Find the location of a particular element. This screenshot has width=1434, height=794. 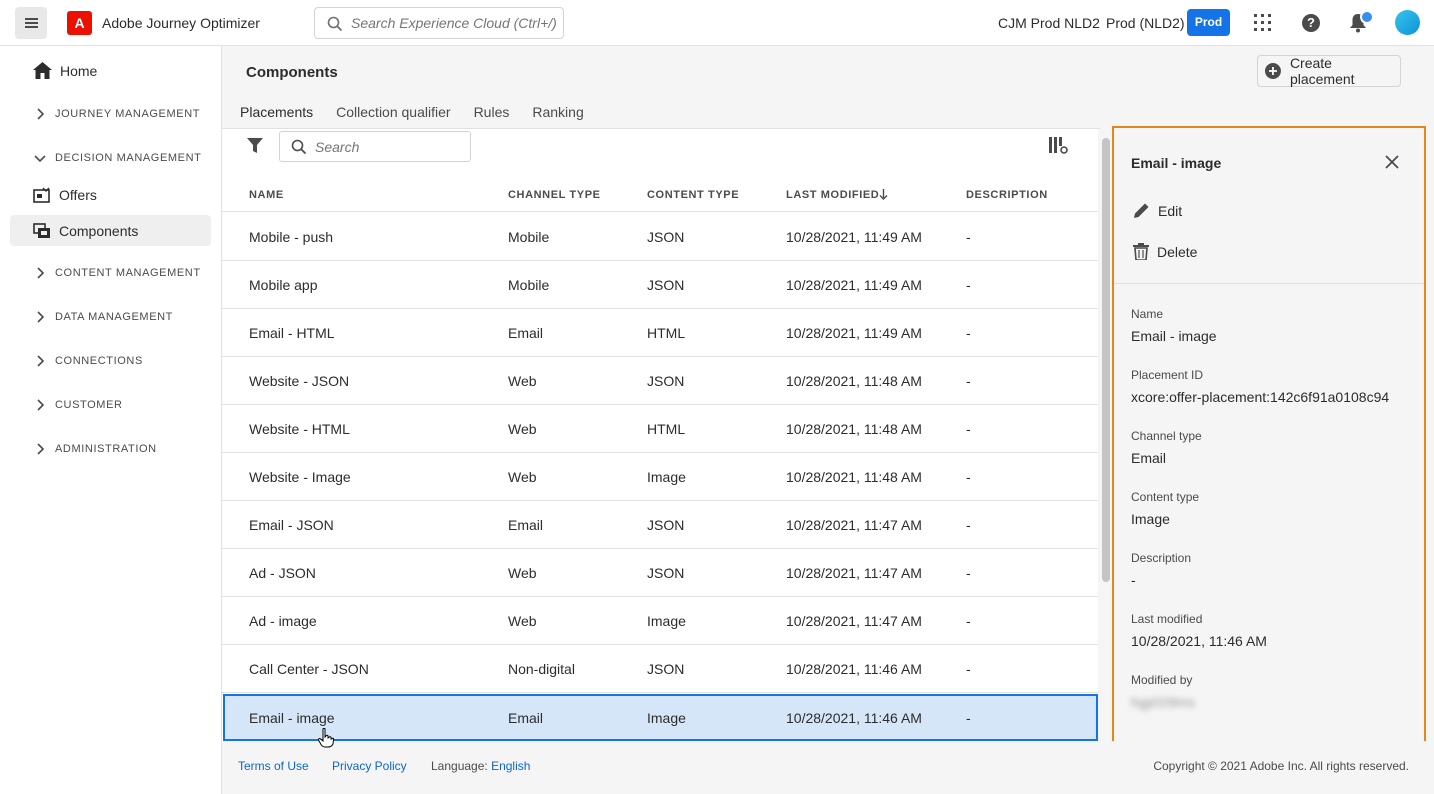

table-search-input is located at coordinates (390, 147).